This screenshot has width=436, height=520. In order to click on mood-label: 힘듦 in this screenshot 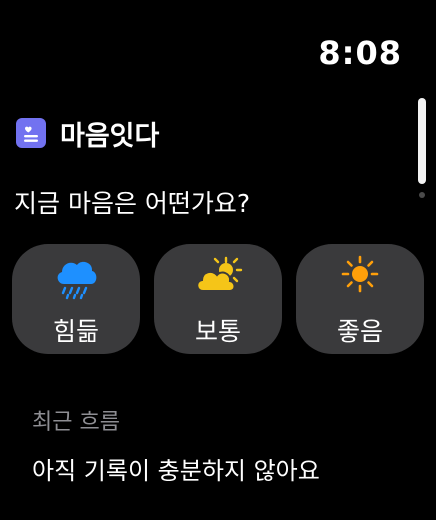, I will do `click(75, 331)`.